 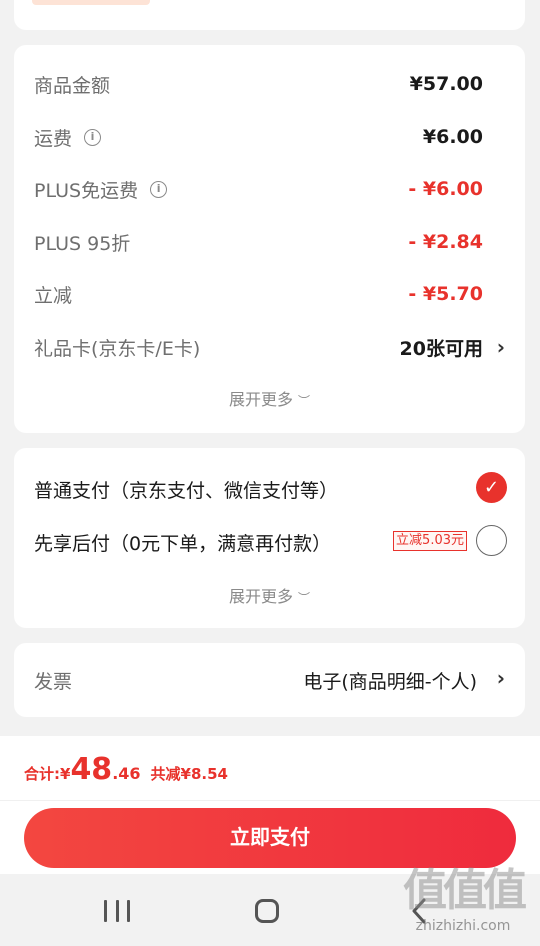 I want to click on summary-value: ¥6.00, so click(x=452, y=137).